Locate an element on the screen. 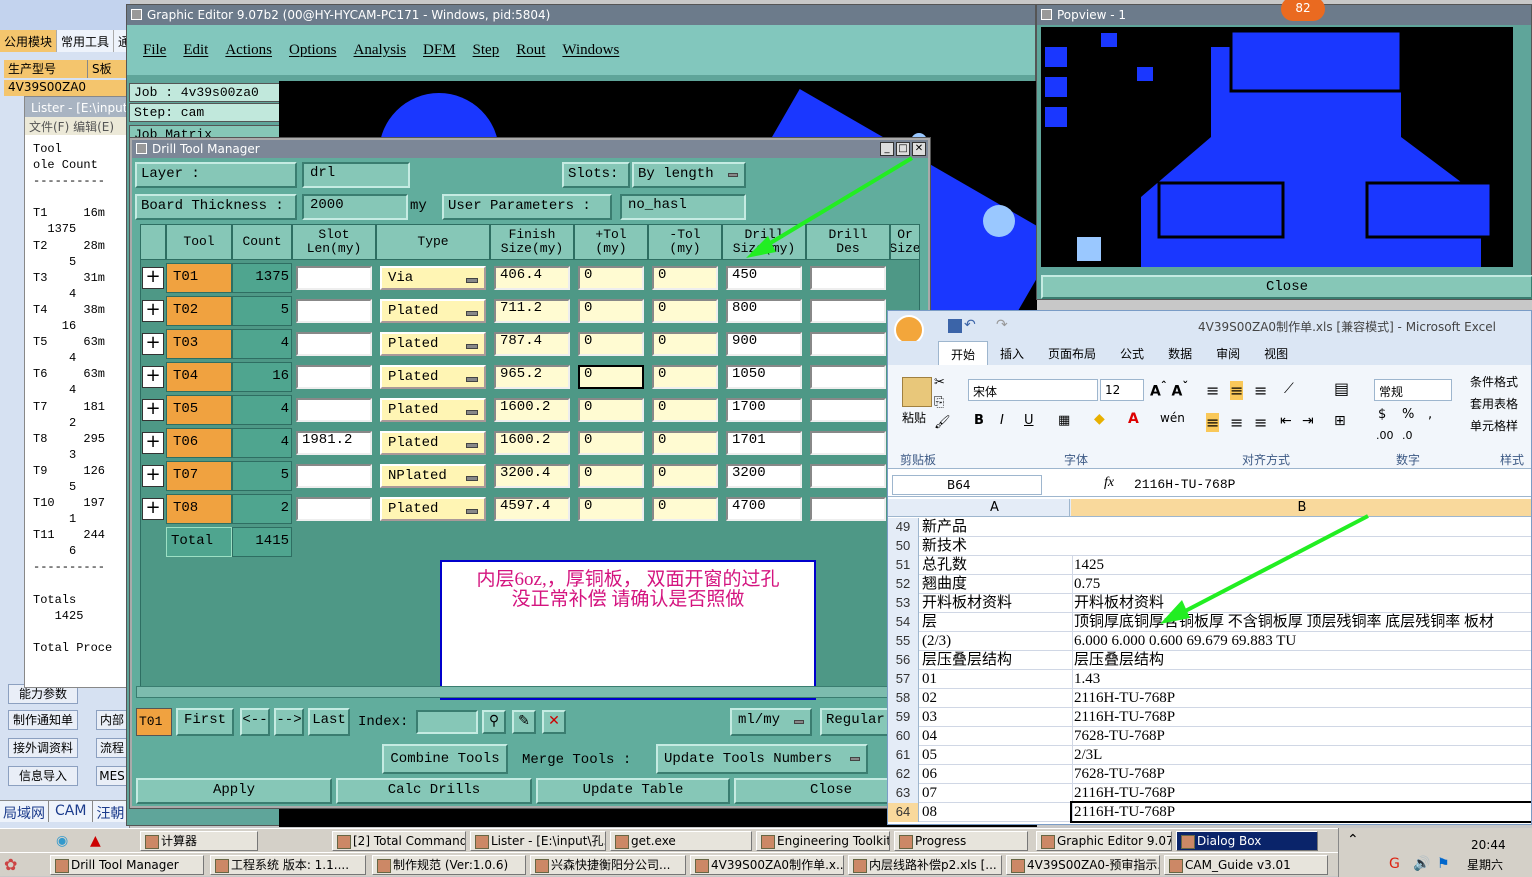 This screenshot has height=877, width=1532. table-row-drill-size: 4700 is located at coordinates (764, 509).